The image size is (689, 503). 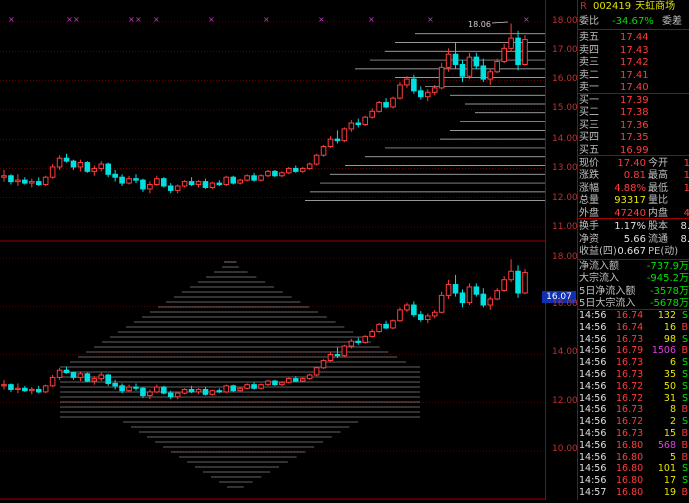 I want to click on tick-volume: 31, so click(x=669, y=398).